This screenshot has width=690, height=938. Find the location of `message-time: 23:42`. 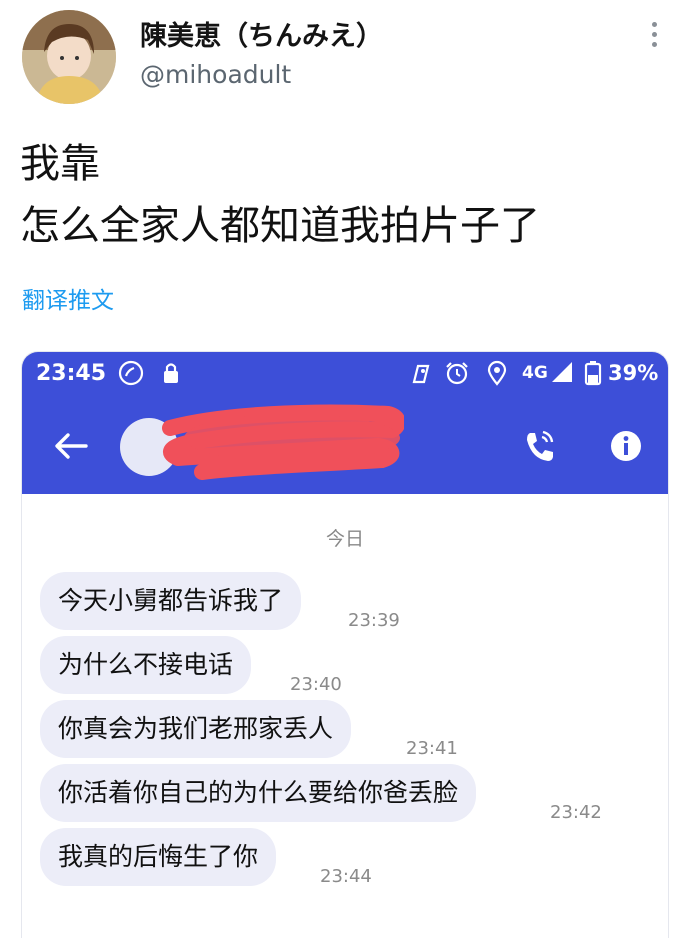

message-time: 23:42 is located at coordinates (576, 812).